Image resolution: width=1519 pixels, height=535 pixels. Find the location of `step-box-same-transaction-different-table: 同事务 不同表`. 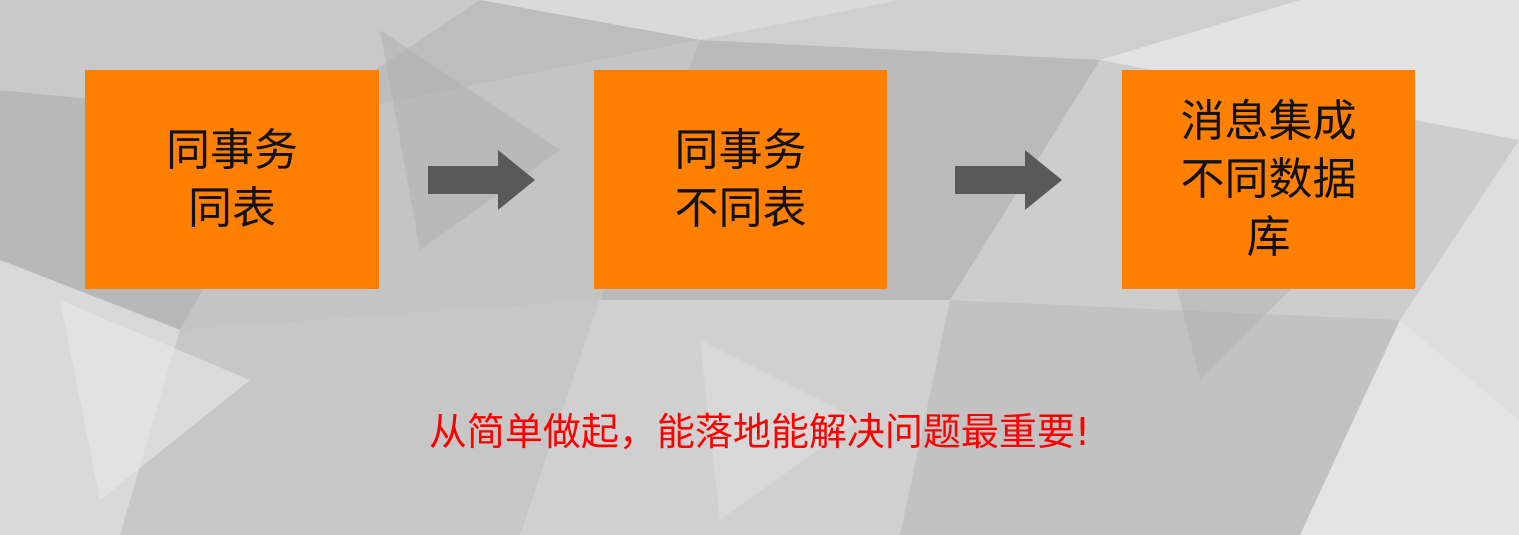

step-box-same-transaction-different-table: 同事务 不同表 is located at coordinates (740, 179).